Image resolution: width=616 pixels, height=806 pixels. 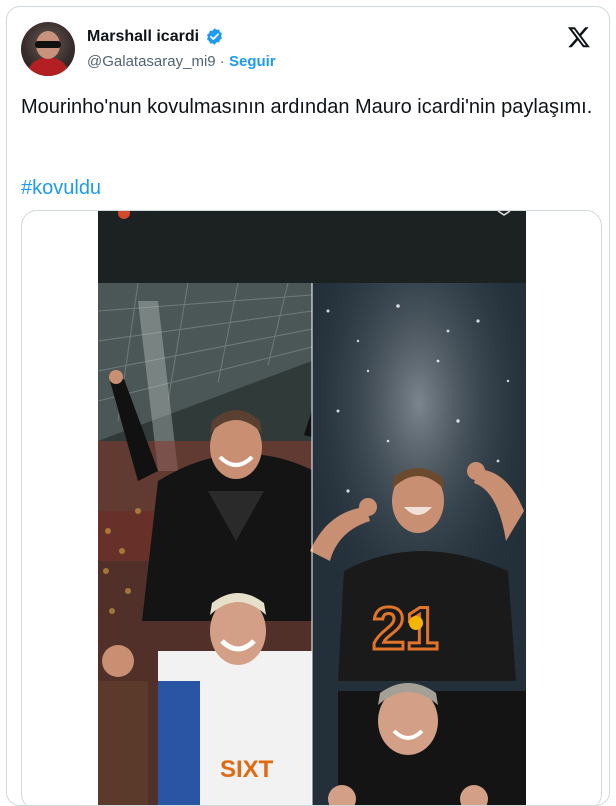 What do you see at coordinates (48, 67) in the screenshot?
I see `avatar-body` at bounding box center [48, 67].